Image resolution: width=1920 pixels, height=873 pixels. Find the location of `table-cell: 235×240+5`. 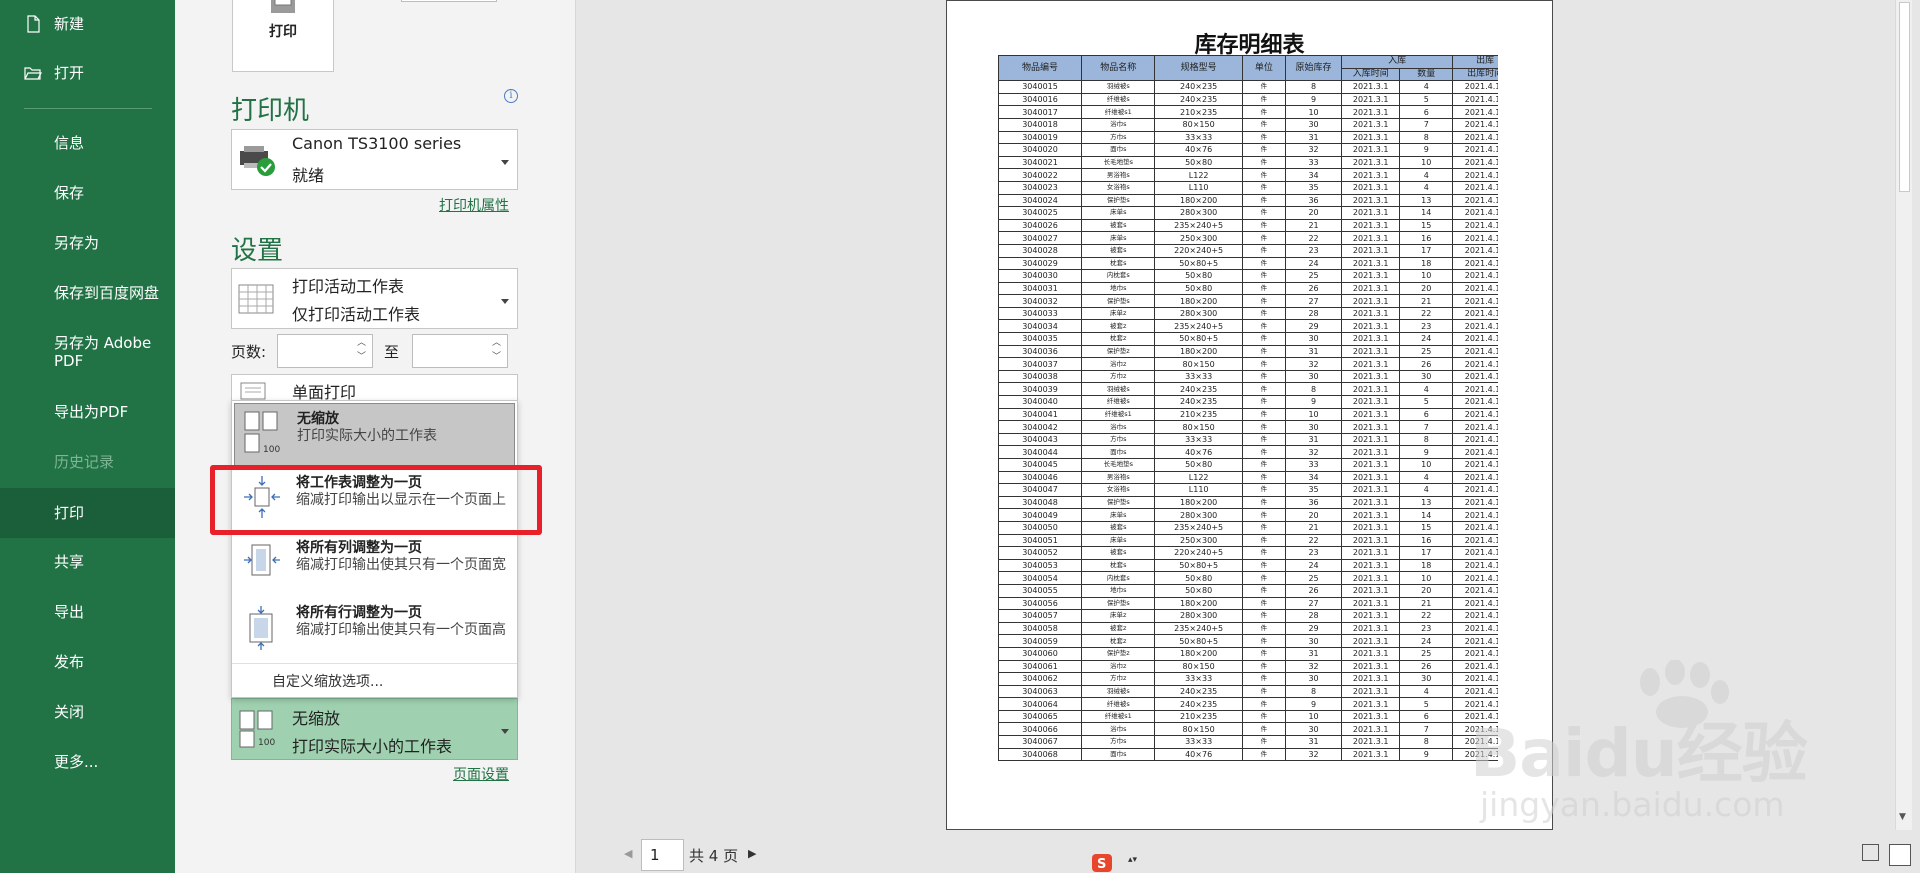

table-cell: 235×240+5 is located at coordinates (1198, 628).